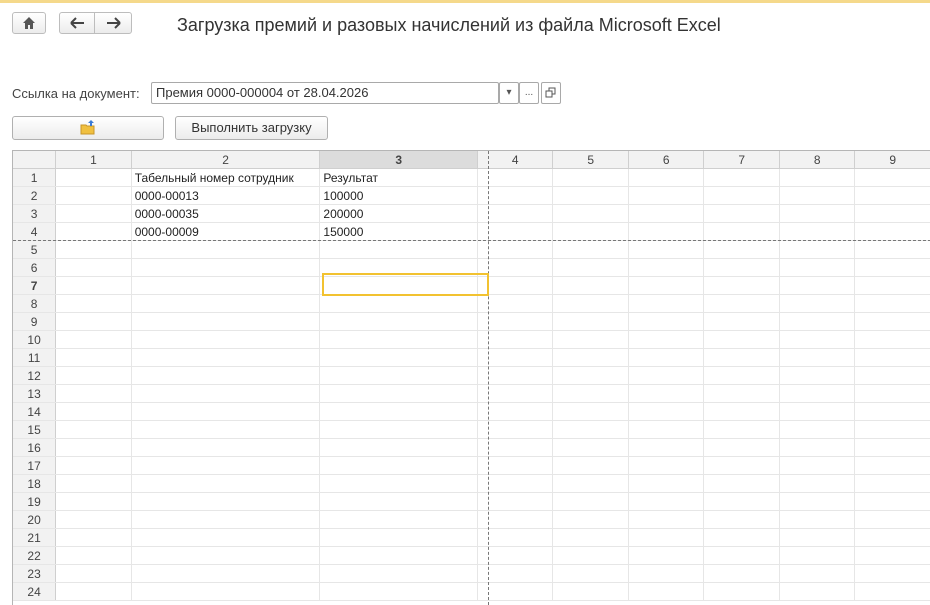 This screenshot has width=930, height=605. Describe the element at coordinates (35, 501) in the screenshot. I see `row-header: 19` at that location.